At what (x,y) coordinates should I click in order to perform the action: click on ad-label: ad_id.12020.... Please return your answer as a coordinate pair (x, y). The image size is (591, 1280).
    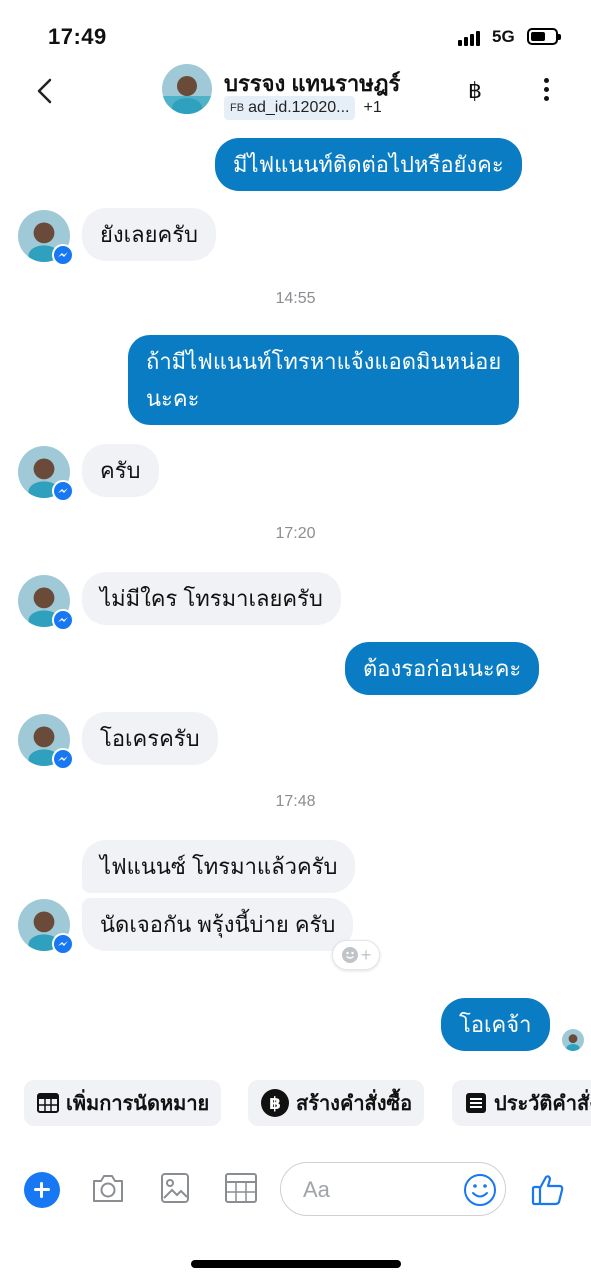
    Looking at the image, I should click on (299, 107).